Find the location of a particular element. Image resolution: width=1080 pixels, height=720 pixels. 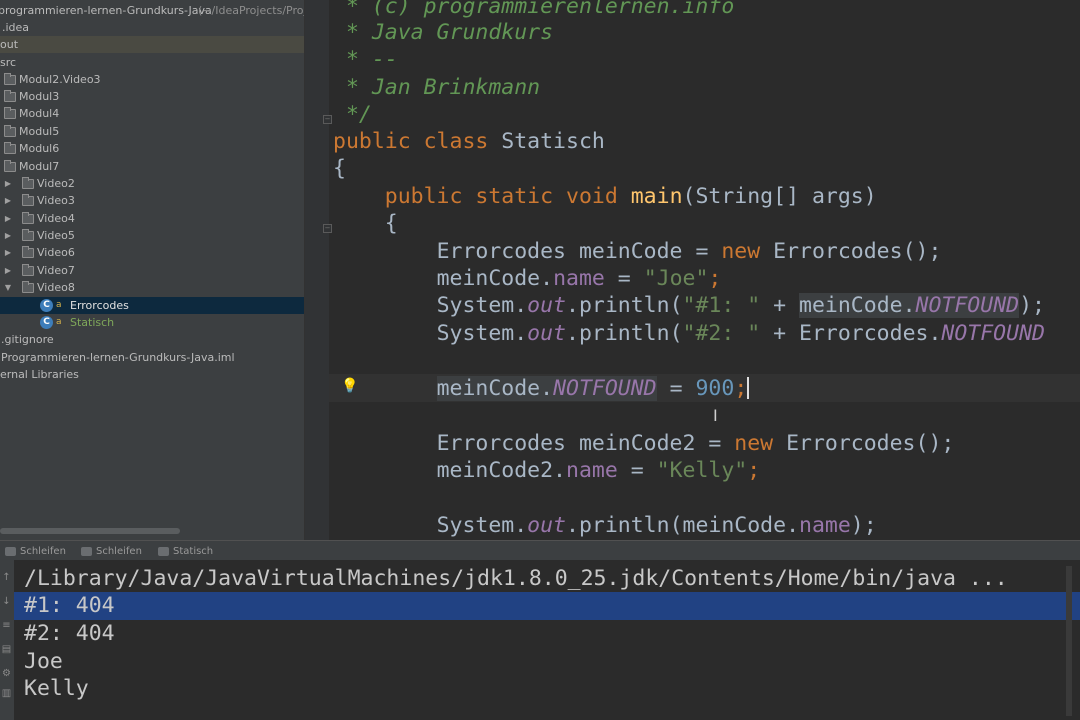

tree-item-label: Programmieren-lernen-Grundkurs-Java.iml is located at coordinates (118, 357).